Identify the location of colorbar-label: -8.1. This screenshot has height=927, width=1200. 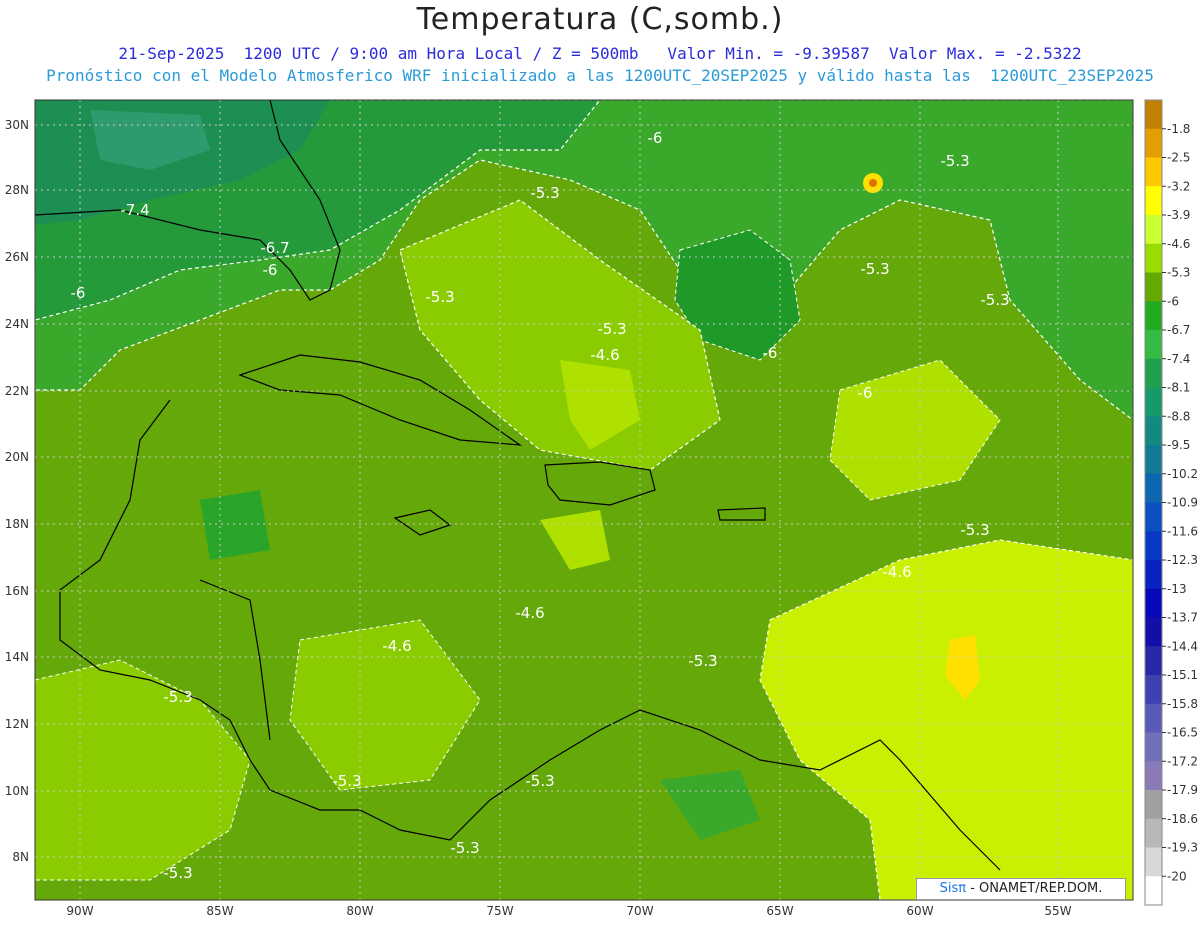
(1178, 388).